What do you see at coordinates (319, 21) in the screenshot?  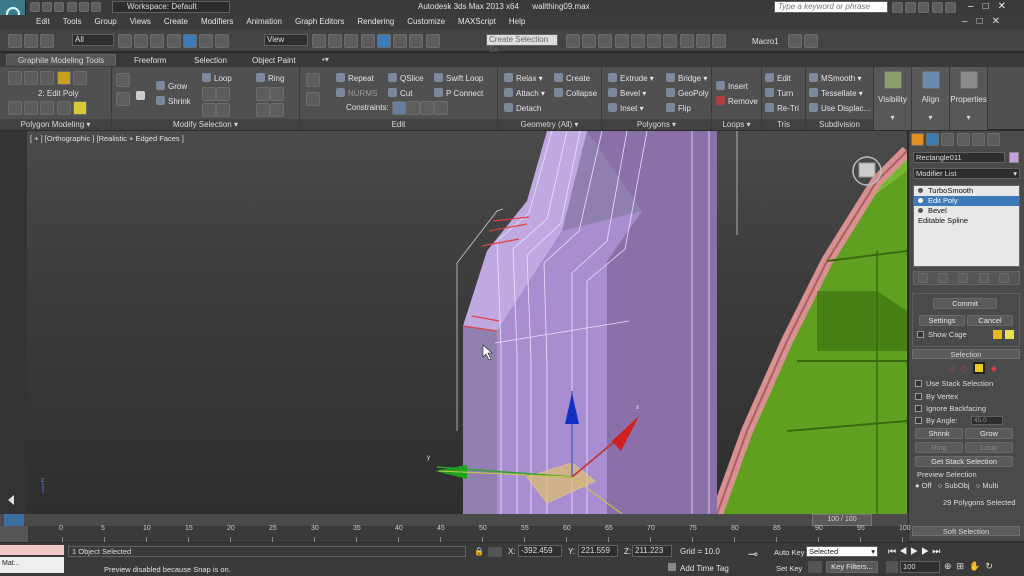 I see `menu-graph-editors: Graph Editors` at bounding box center [319, 21].